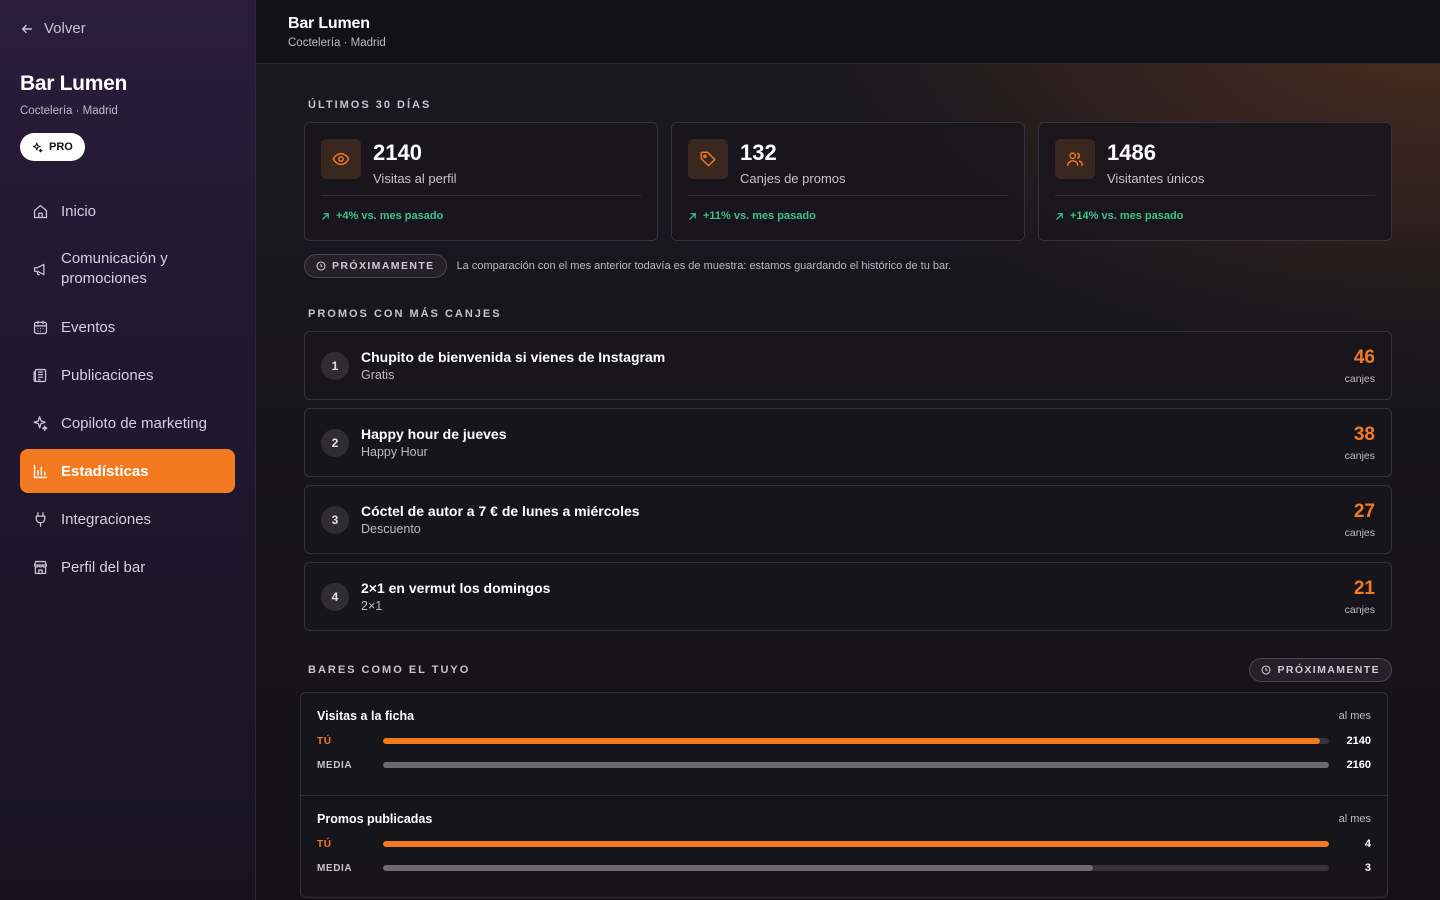 Image resolution: width=1440 pixels, height=900 pixels. I want to click on stat-card-promo-redemptions: 132 Canjes de promos +11% vs. mes pasado, so click(848, 181).